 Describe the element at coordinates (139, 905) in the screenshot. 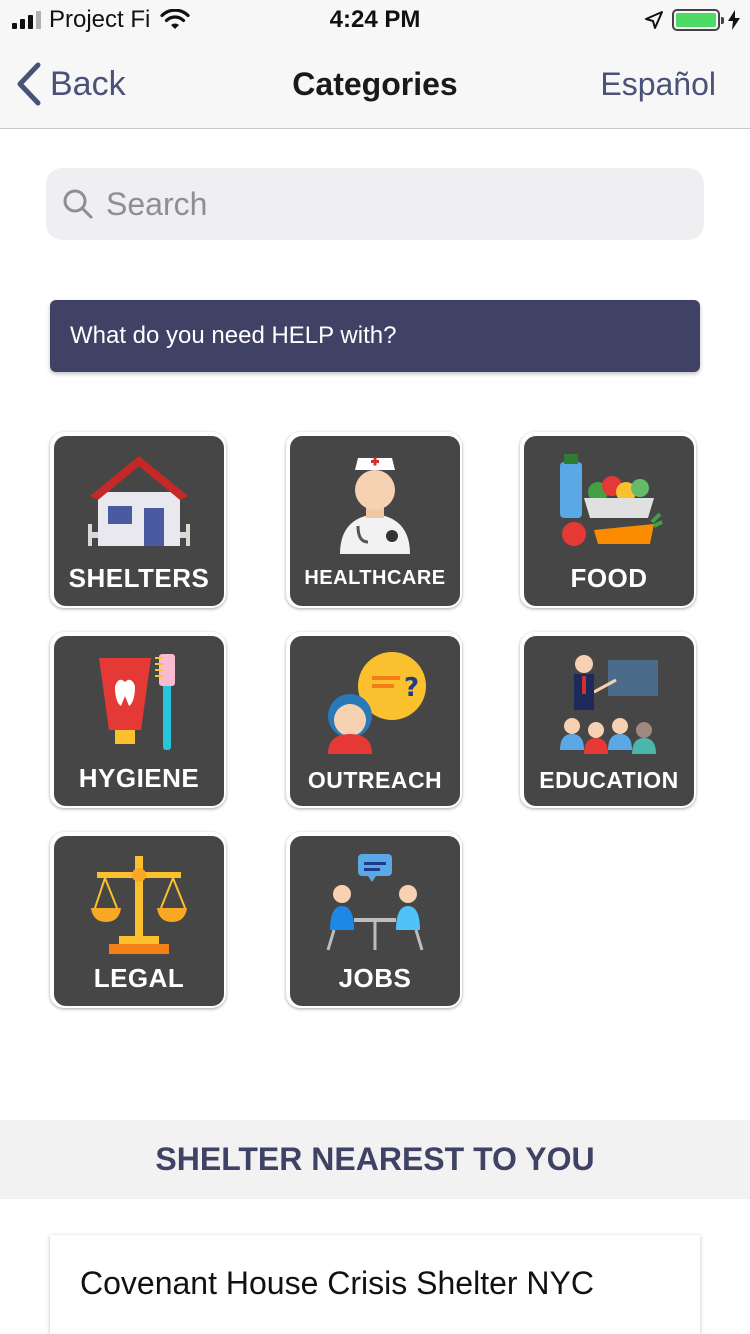

I see `scales-of-justice-icon` at that location.